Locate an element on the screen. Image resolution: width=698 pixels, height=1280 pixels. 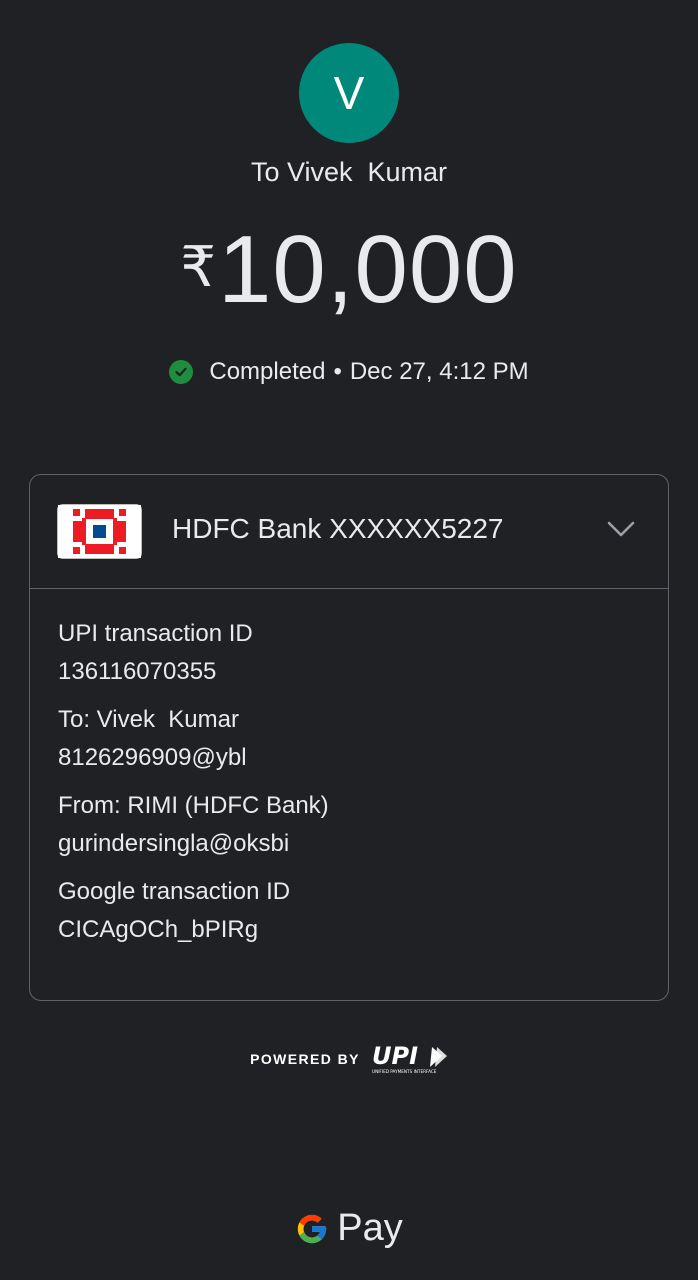
google-pay-logo: Pay is located at coordinates (349, 1228).